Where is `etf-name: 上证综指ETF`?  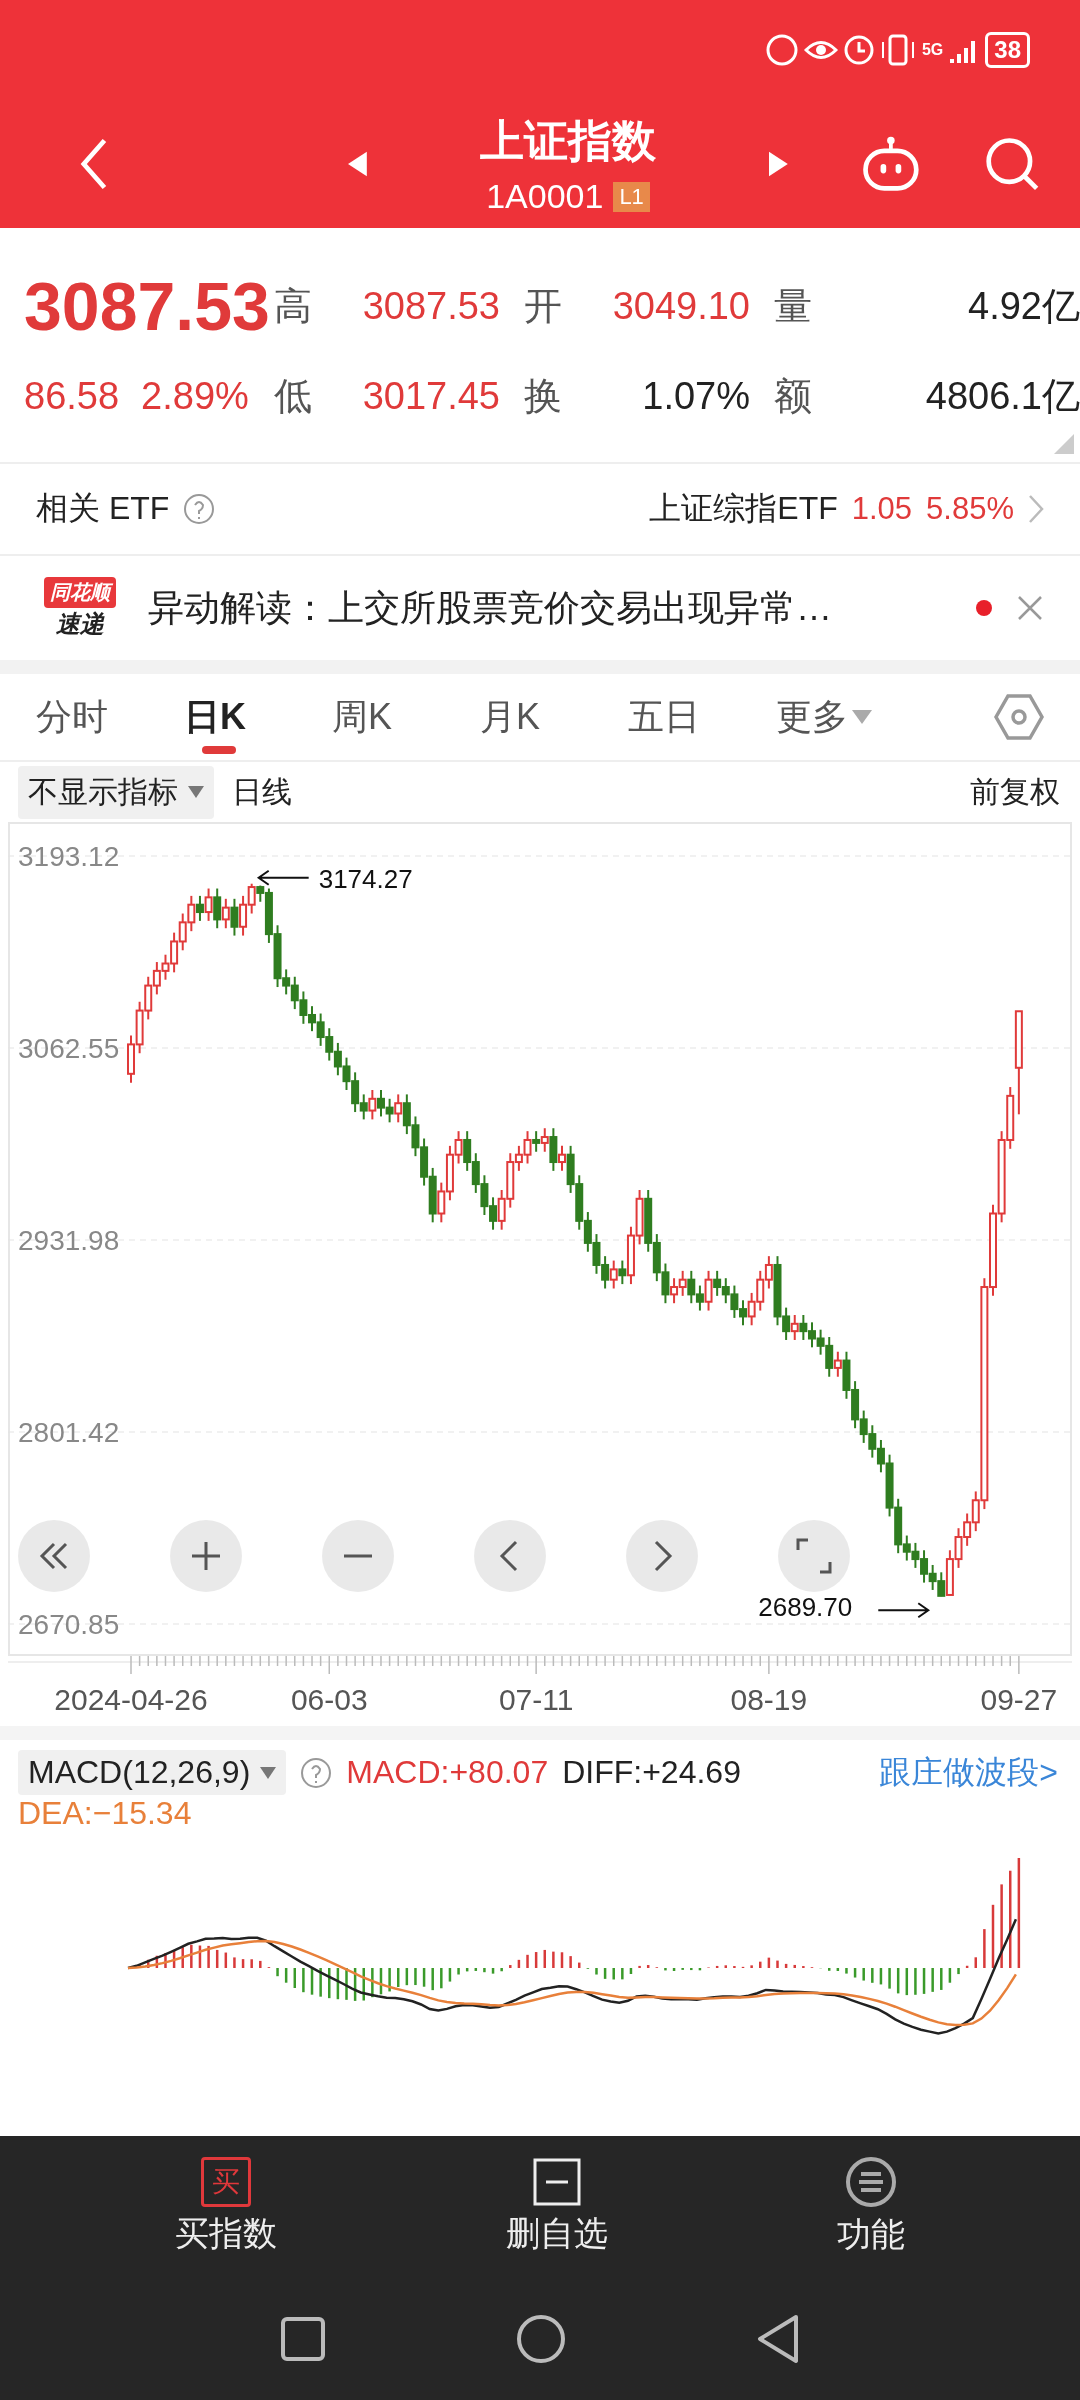
etf-name: 上证综指ETF is located at coordinates (743, 509).